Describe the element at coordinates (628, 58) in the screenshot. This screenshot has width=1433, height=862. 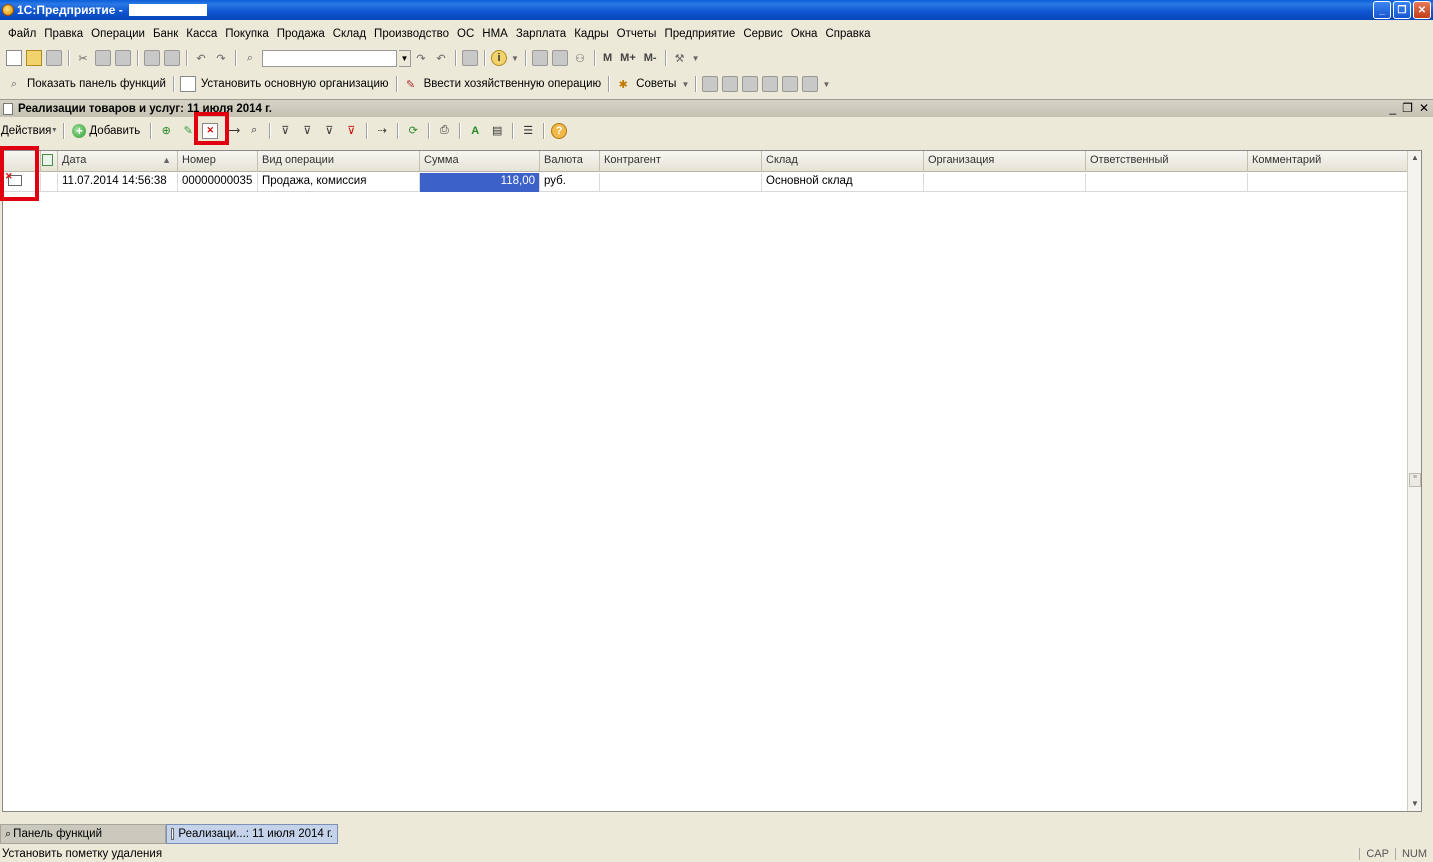
I see `memory-plus-button: M+` at that location.